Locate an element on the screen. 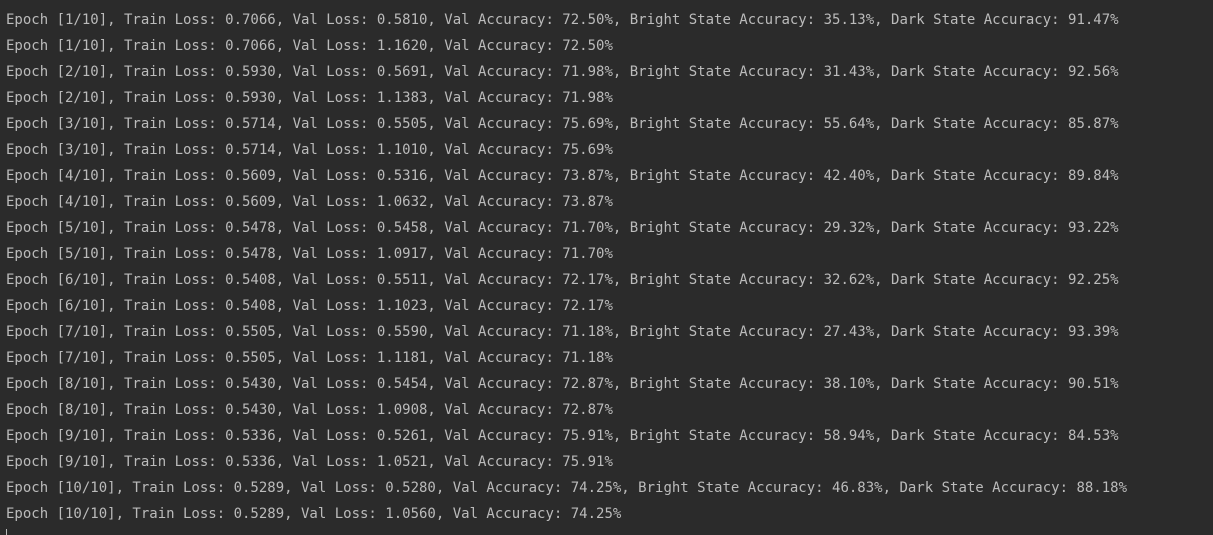 The height and width of the screenshot is (535, 1213). text-cursor is located at coordinates (6, 532).